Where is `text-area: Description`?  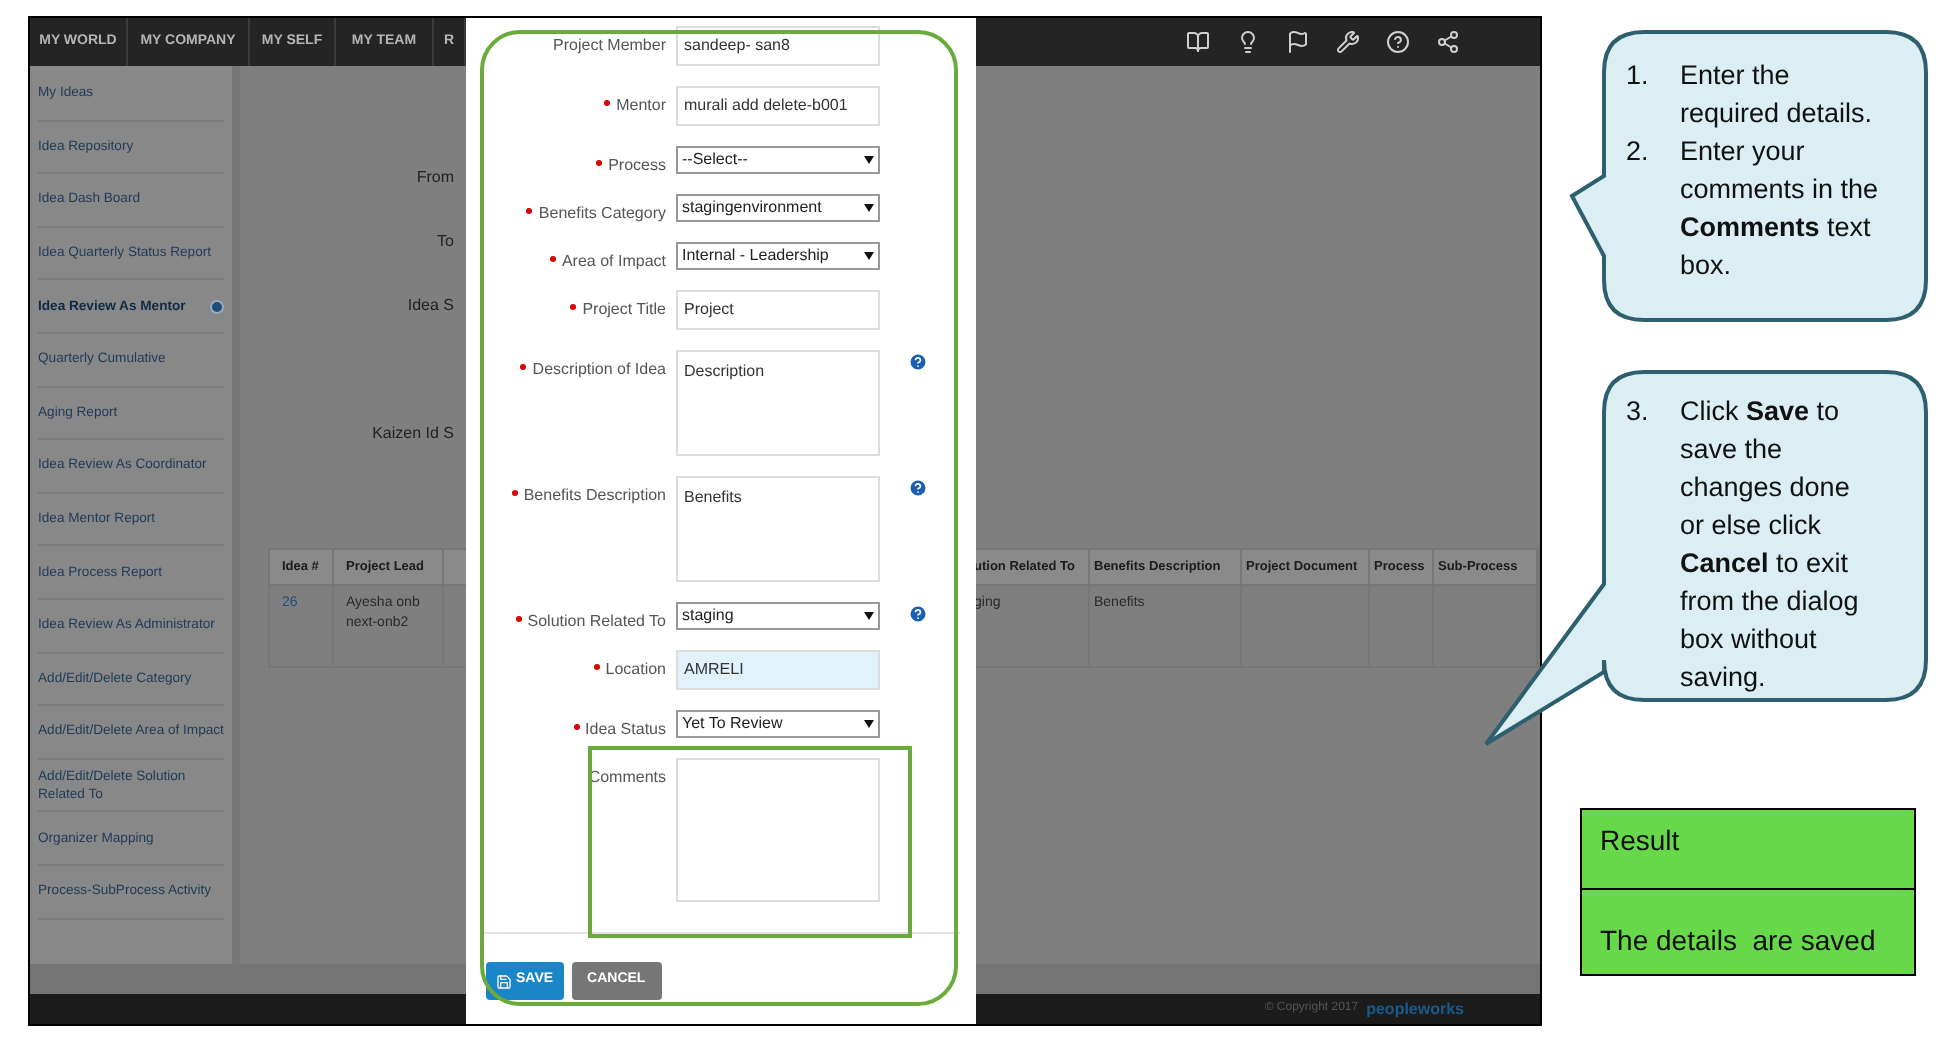
text-area: Description is located at coordinates (778, 403).